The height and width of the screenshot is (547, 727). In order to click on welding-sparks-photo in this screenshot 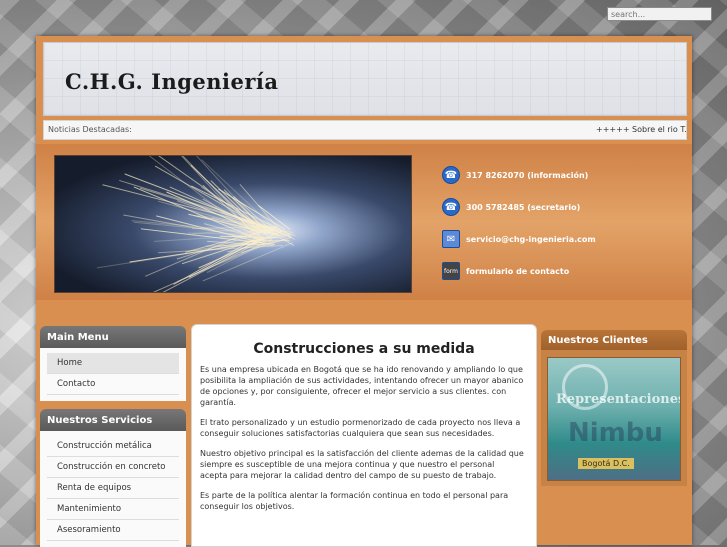, I will do `click(233, 224)`.